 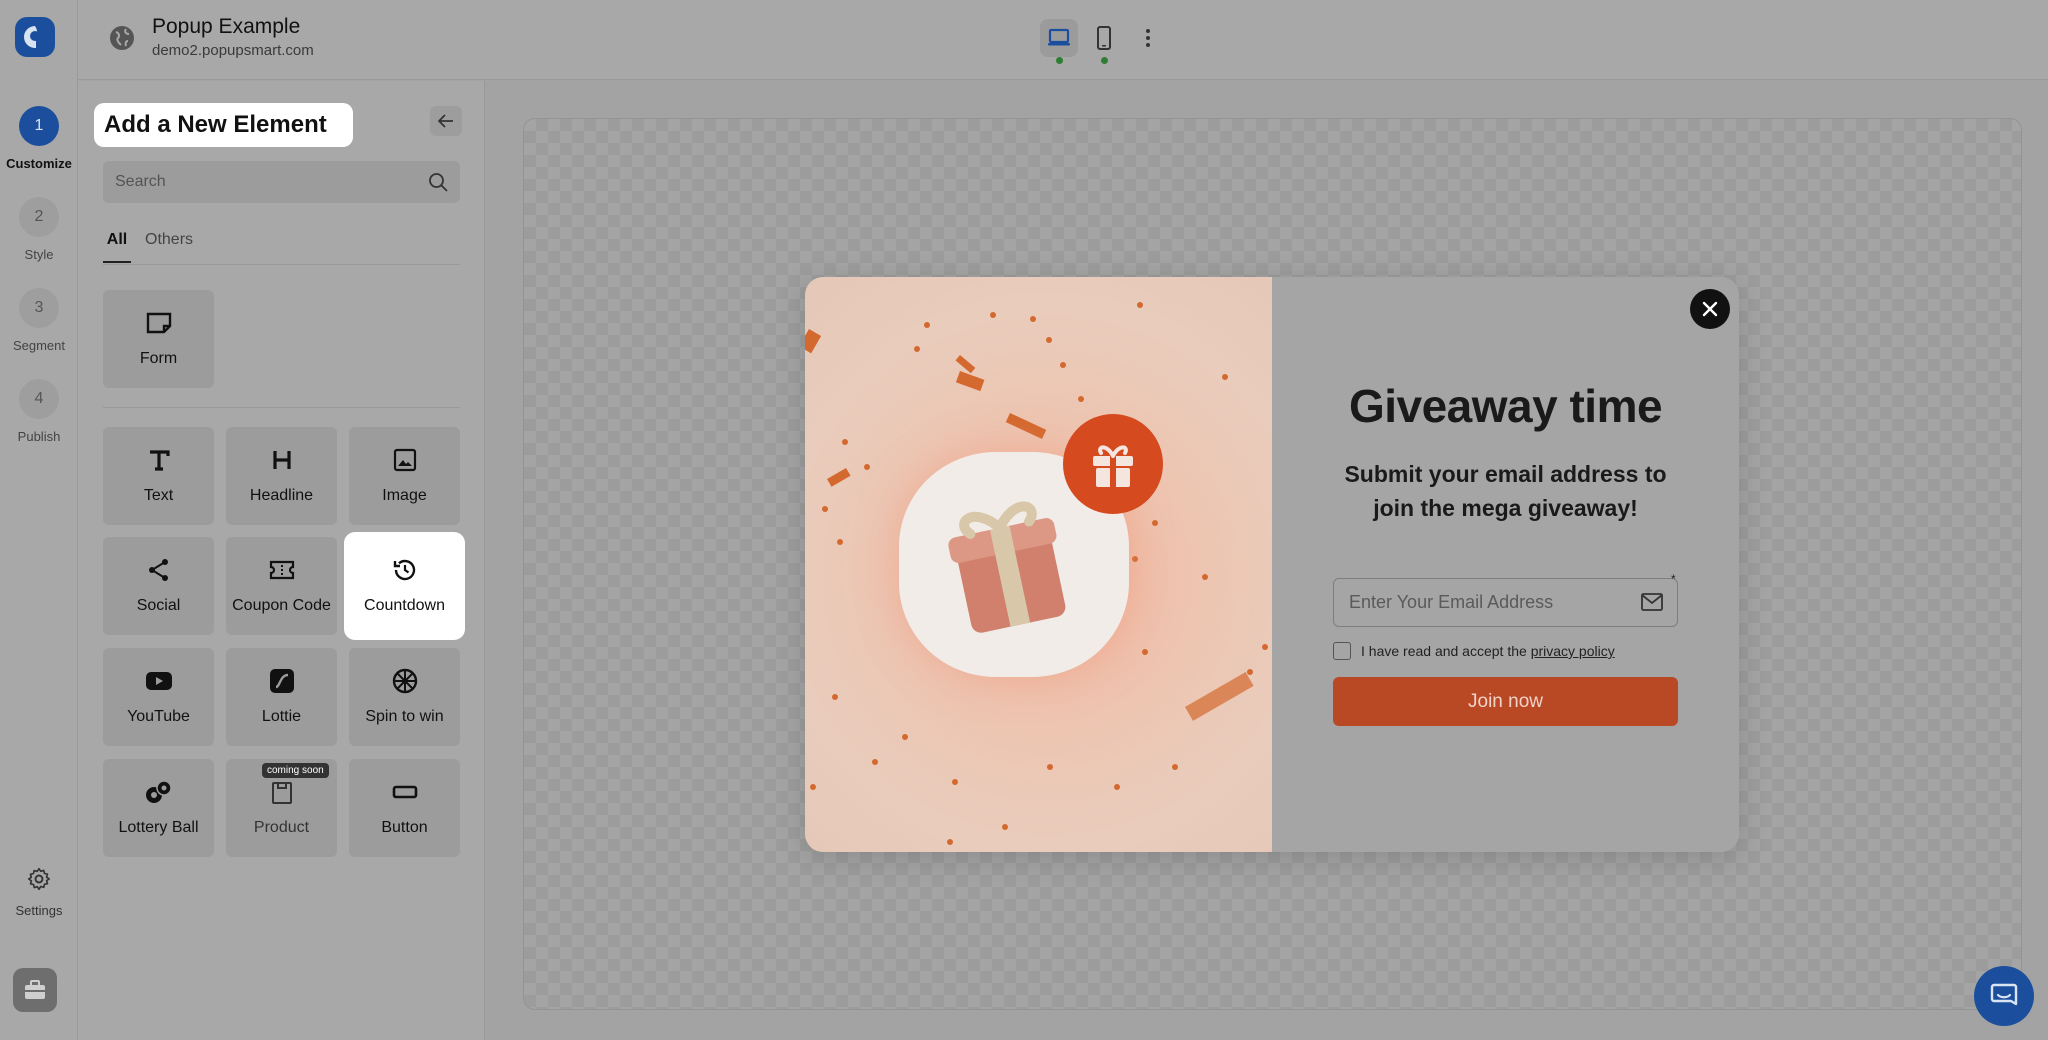 What do you see at coordinates (39, 254) in the screenshot?
I see `step-label: Style` at bounding box center [39, 254].